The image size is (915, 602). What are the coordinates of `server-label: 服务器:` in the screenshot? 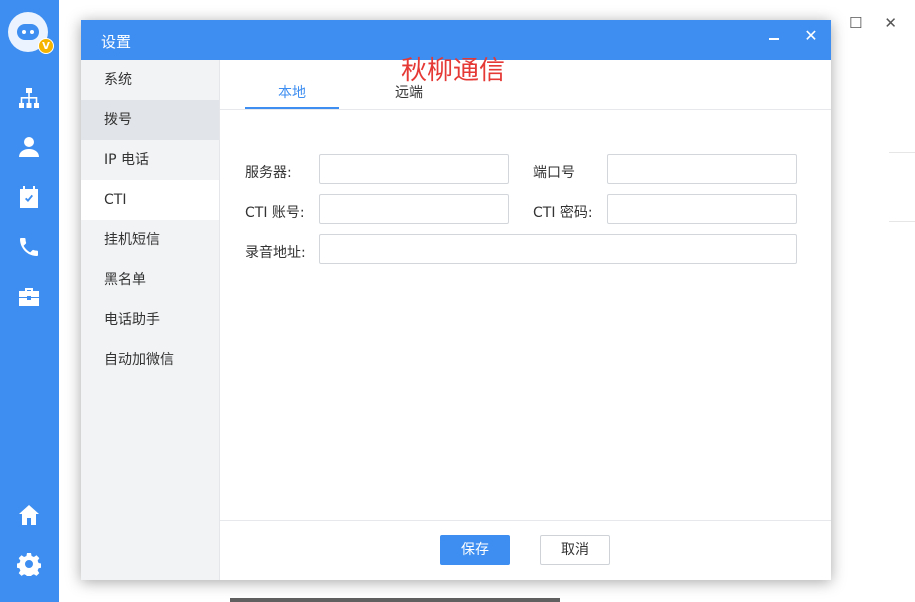 It's located at (268, 173).